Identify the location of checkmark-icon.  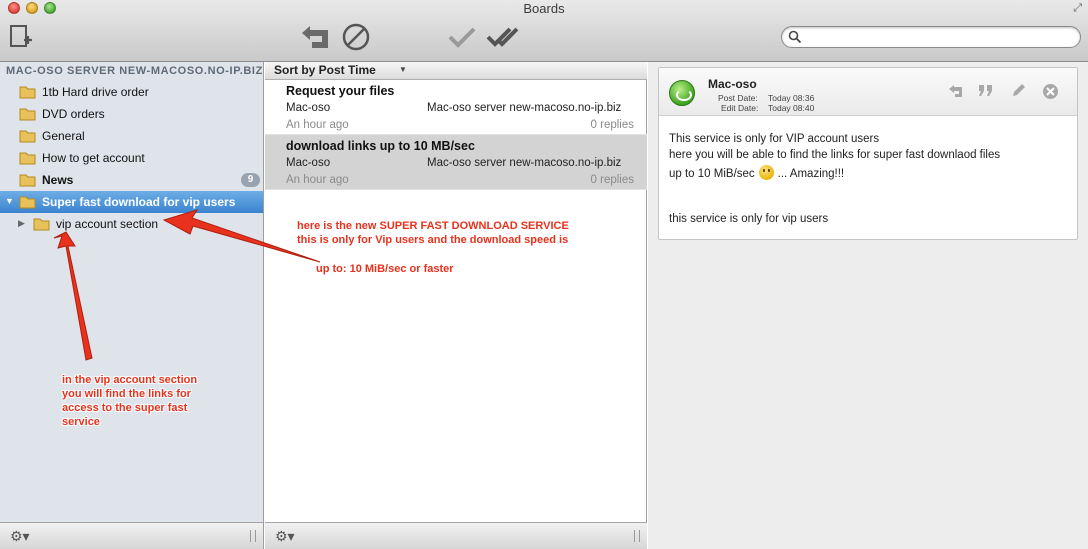
(462, 37).